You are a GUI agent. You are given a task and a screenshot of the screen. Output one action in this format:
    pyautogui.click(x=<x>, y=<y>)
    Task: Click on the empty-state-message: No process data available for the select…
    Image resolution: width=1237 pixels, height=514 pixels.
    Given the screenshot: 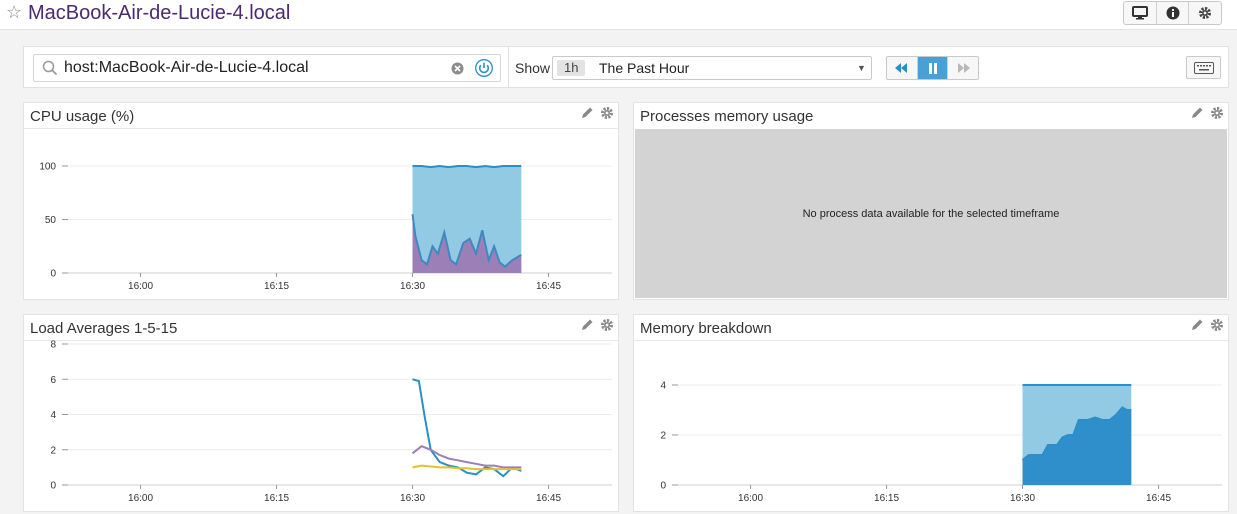 What is the action you would take?
    pyautogui.click(x=931, y=213)
    